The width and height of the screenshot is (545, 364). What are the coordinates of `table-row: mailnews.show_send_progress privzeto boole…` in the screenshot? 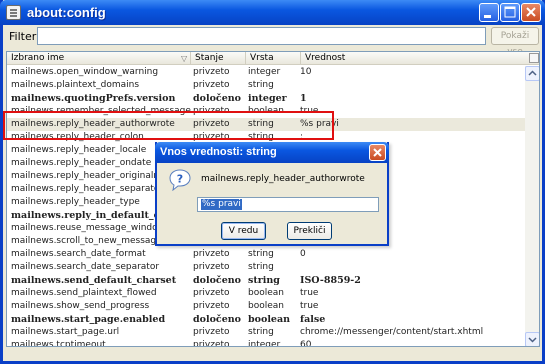 It's located at (267, 306).